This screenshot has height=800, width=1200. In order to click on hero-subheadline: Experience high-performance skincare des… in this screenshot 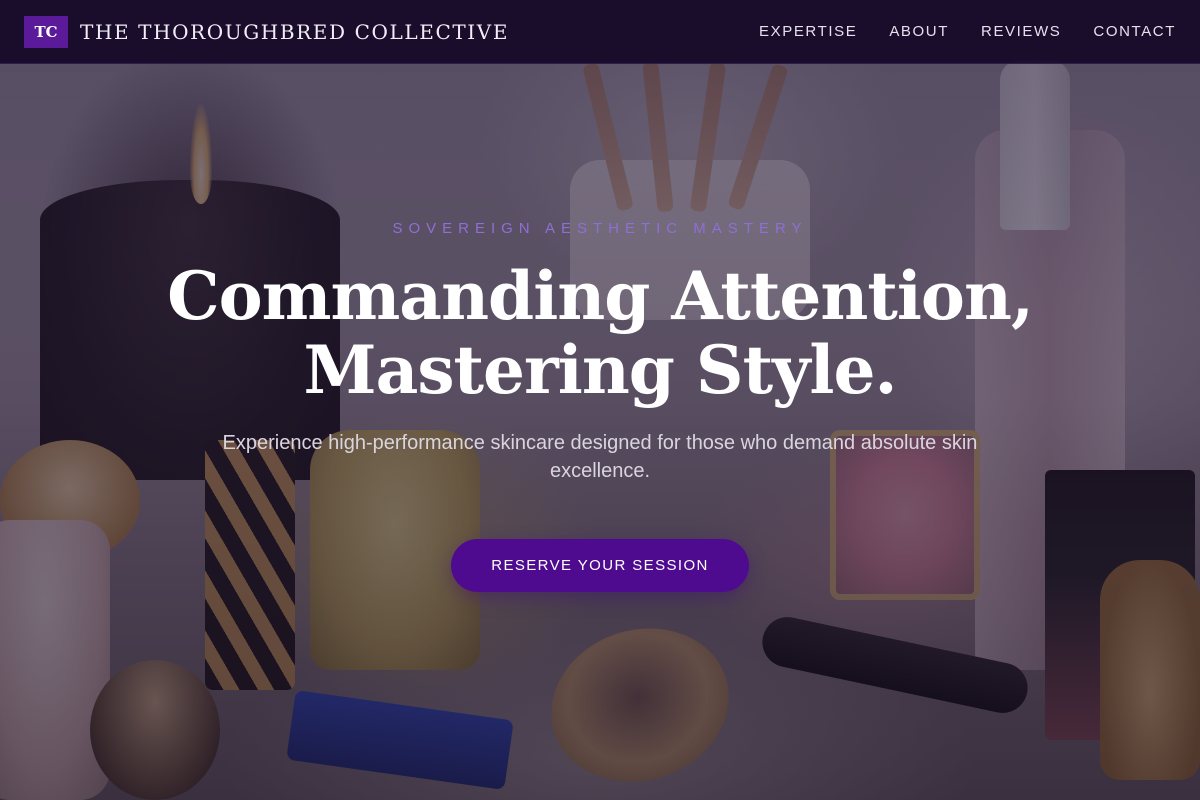, I will do `click(600, 457)`.